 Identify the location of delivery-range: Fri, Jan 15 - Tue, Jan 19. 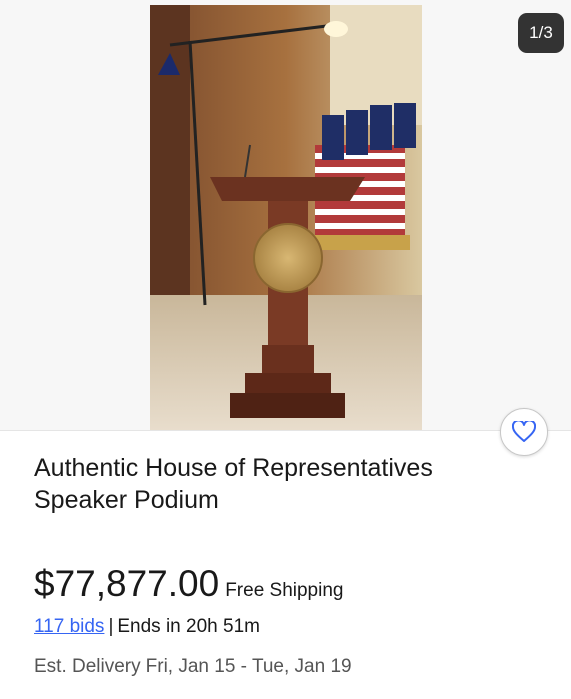
(248, 666).